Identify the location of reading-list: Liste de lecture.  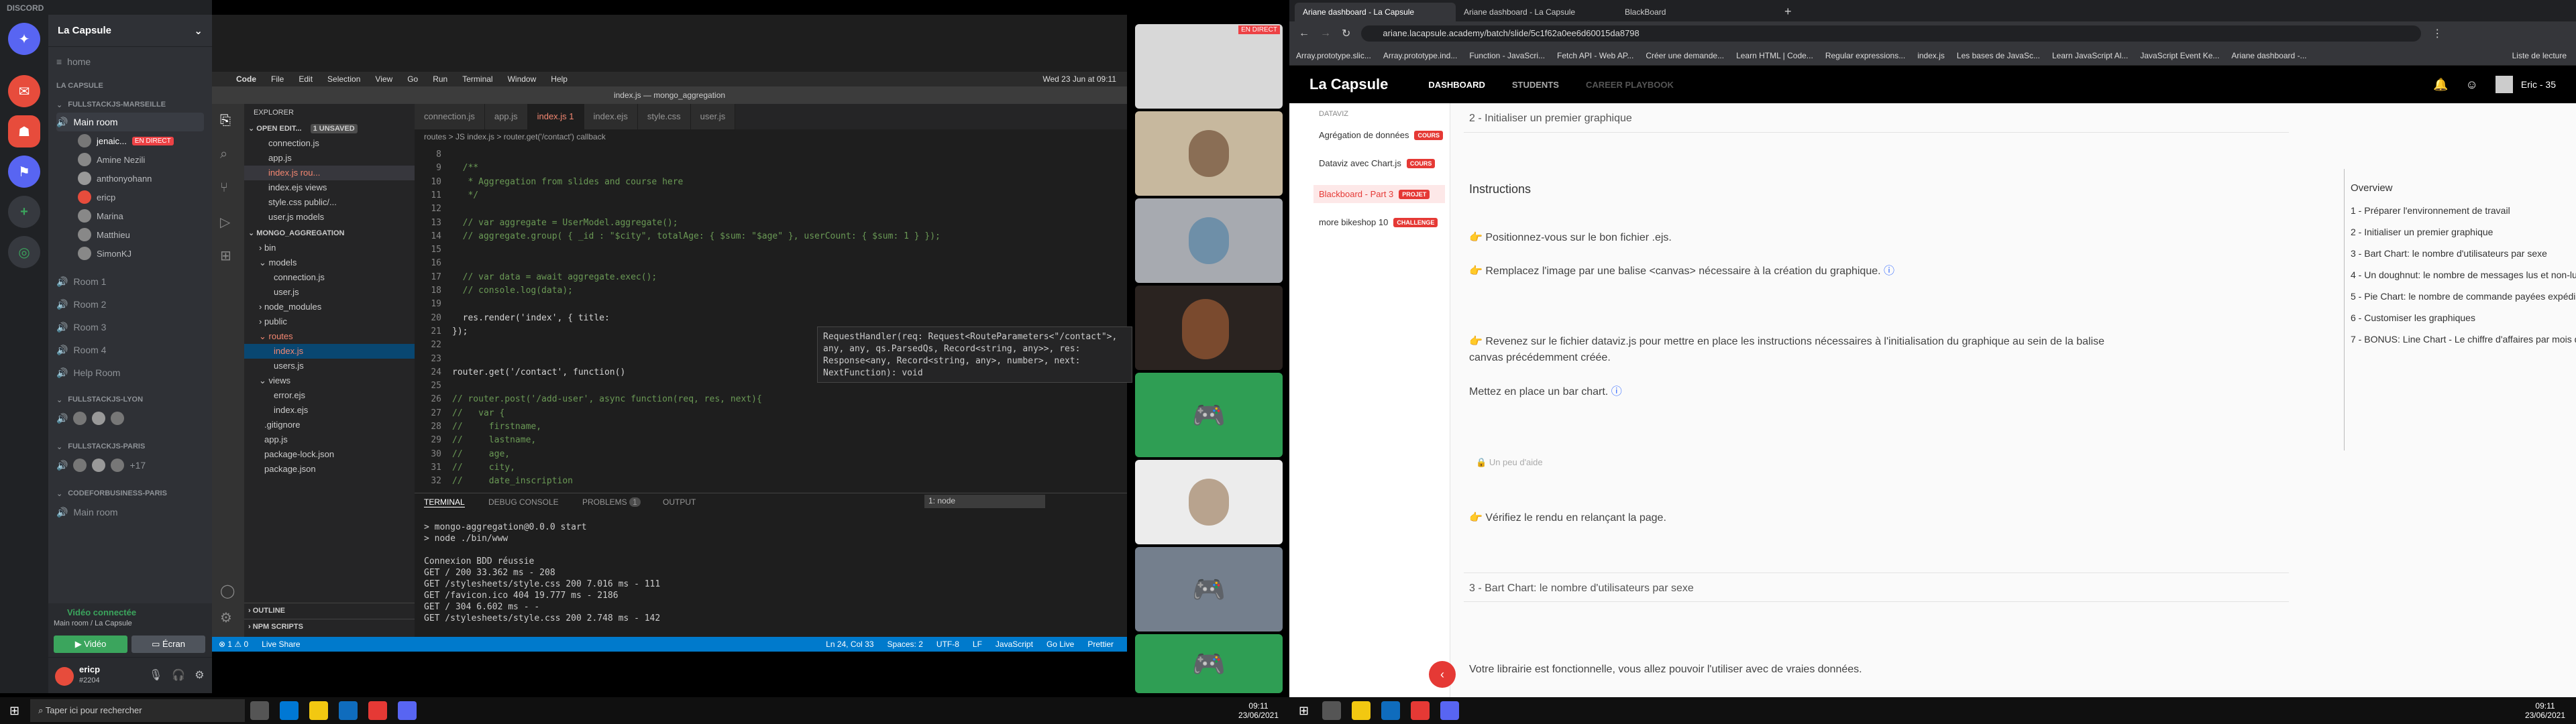
(2539, 55).